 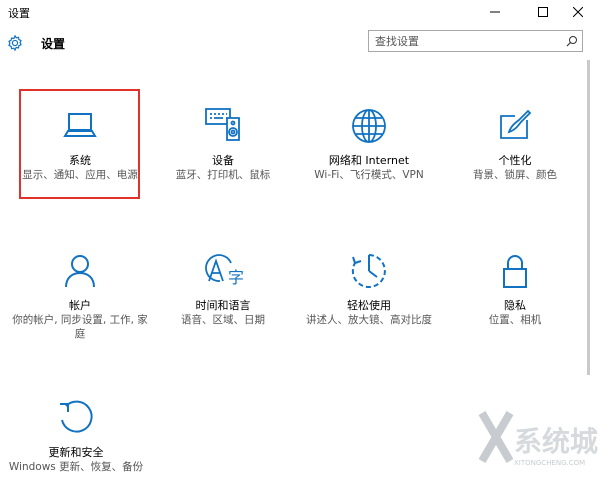 I want to click on tile-system: 系统 显示、通知、应用、电源, so click(x=80, y=156).